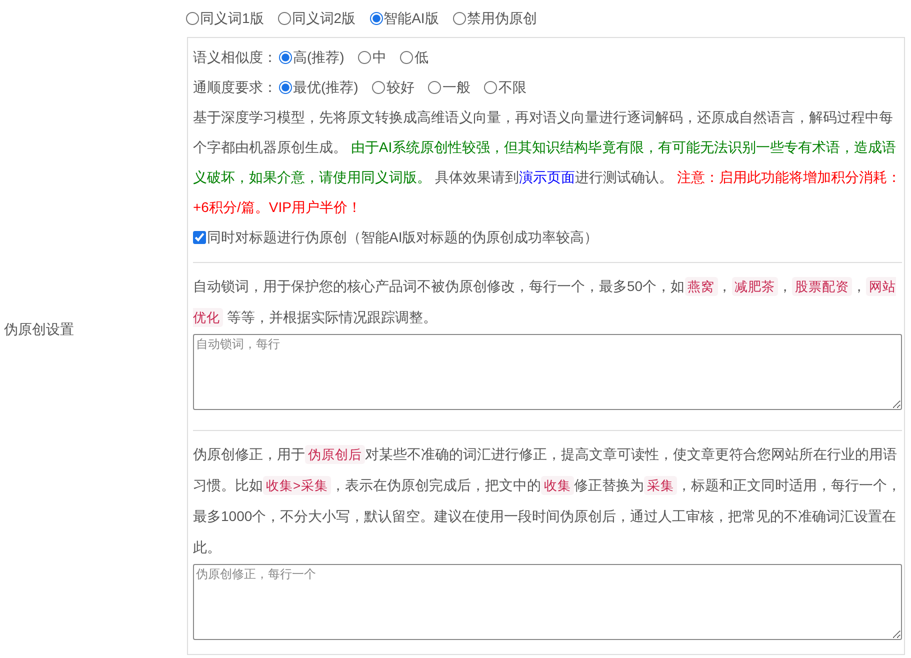 This screenshot has width=911, height=658. Describe the element at coordinates (232, 18) in the screenshot. I see `radio-label: 同义词1版` at that location.